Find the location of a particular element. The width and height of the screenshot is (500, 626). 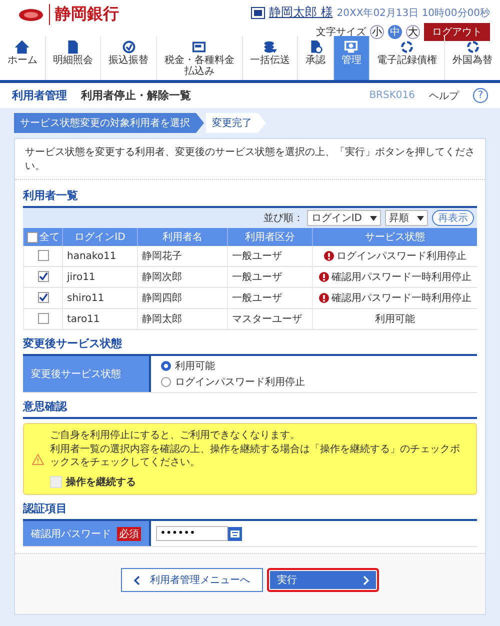

nav-tab: 管理 is located at coordinates (351, 58).